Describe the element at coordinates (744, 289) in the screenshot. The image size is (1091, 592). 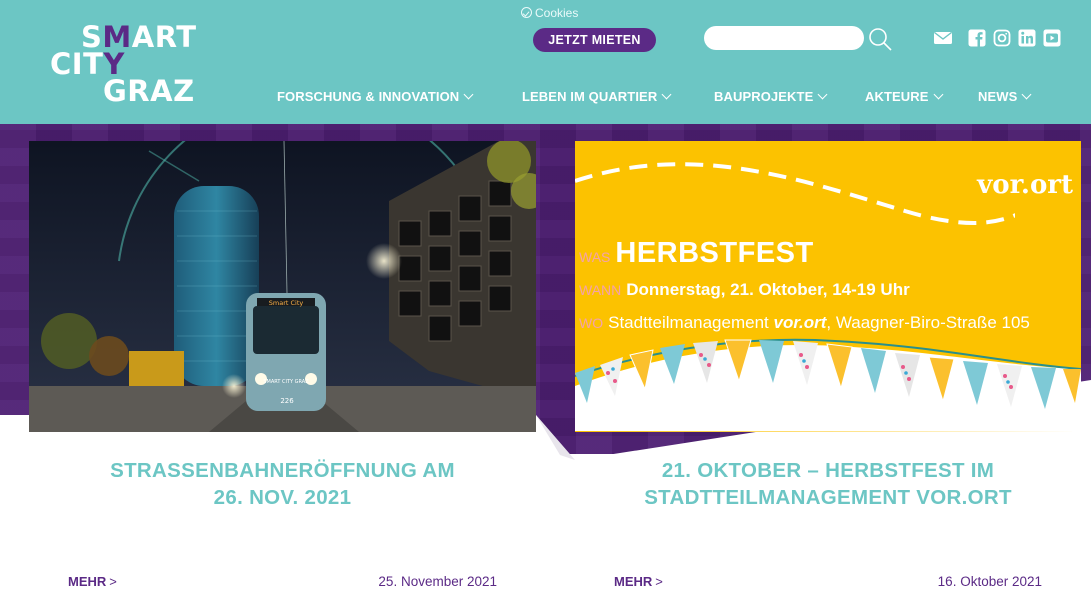
I see `poster-wann-line: WANN Donnerstag, 21. Oktober, 14-19 Uhr` at that location.